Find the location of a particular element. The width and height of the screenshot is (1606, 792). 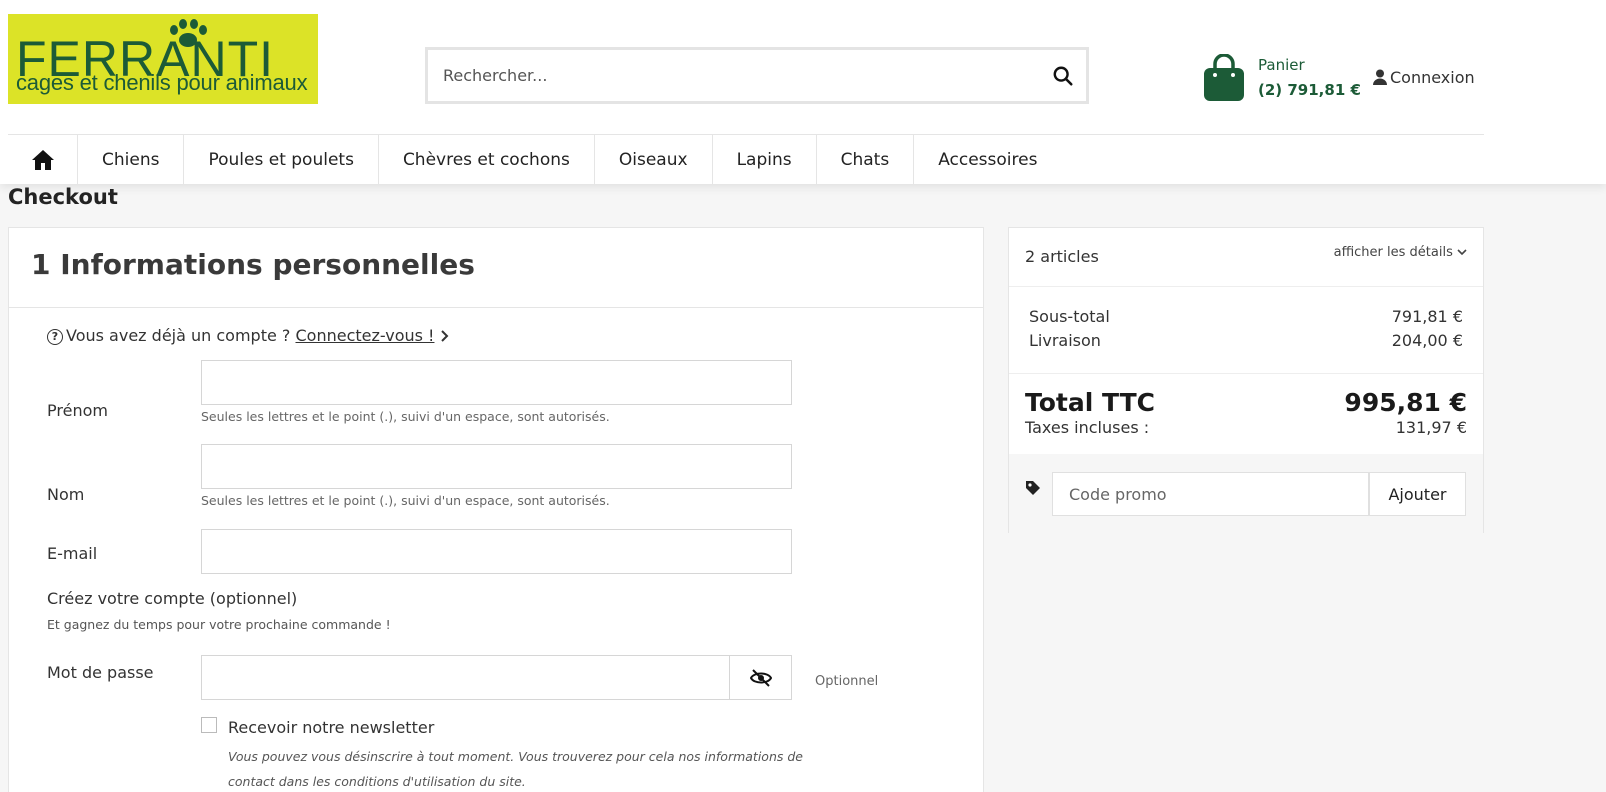

add-promo-button: Ajouter is located at coordinates (1417, 494).